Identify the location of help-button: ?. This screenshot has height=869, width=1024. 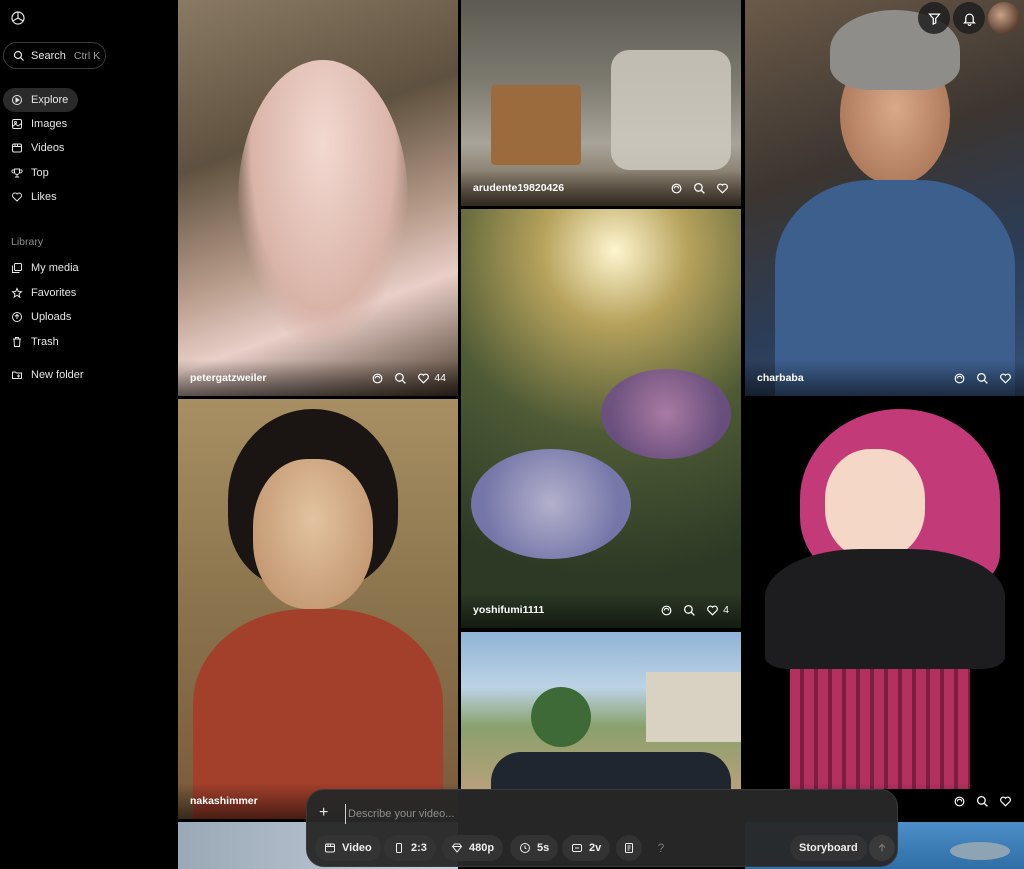
(661, 848).